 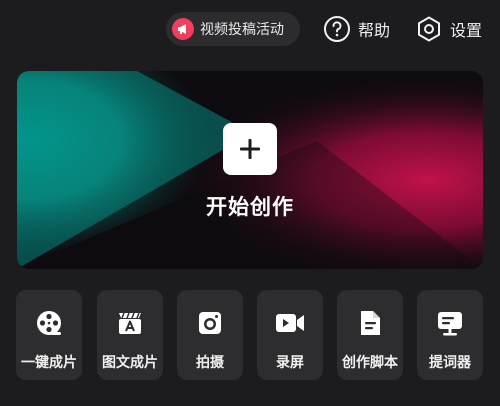 I want to click on settings-button: 设置, so click(x=448, y=29).